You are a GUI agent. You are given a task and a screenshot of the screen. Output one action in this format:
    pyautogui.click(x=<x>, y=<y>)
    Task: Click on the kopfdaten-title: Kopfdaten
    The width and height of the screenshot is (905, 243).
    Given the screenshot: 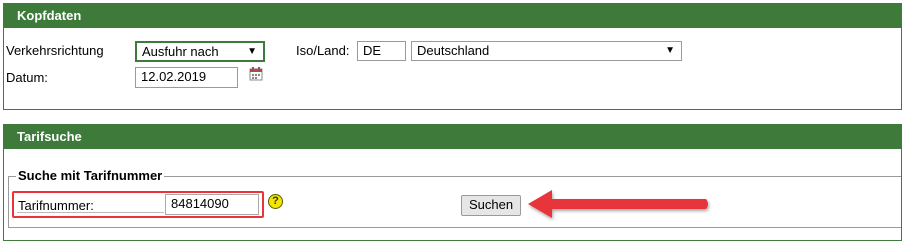 What is the action you would take?
    pyautogui.click(x=49, y=15)
    